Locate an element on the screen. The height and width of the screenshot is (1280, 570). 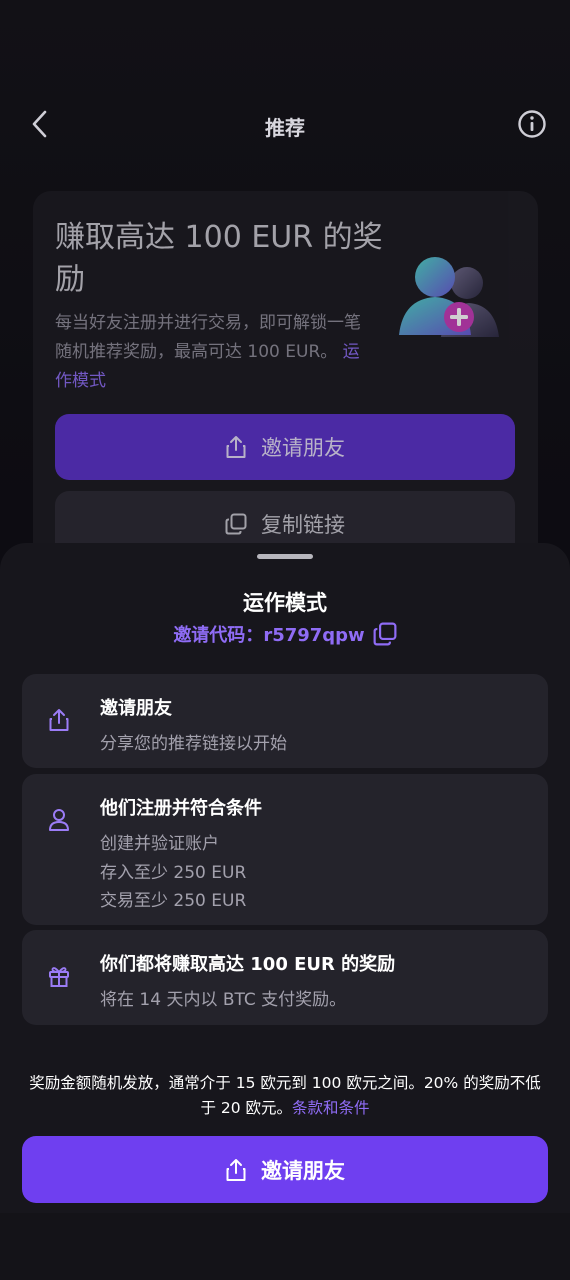
copy-code-button is located at coordinates (385, 634).